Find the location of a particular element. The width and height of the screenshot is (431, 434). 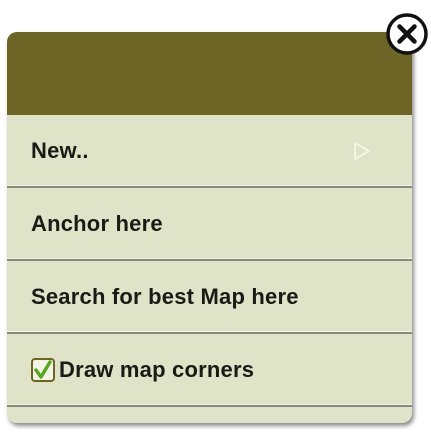

close-icon is located at coordinates (407, 34).